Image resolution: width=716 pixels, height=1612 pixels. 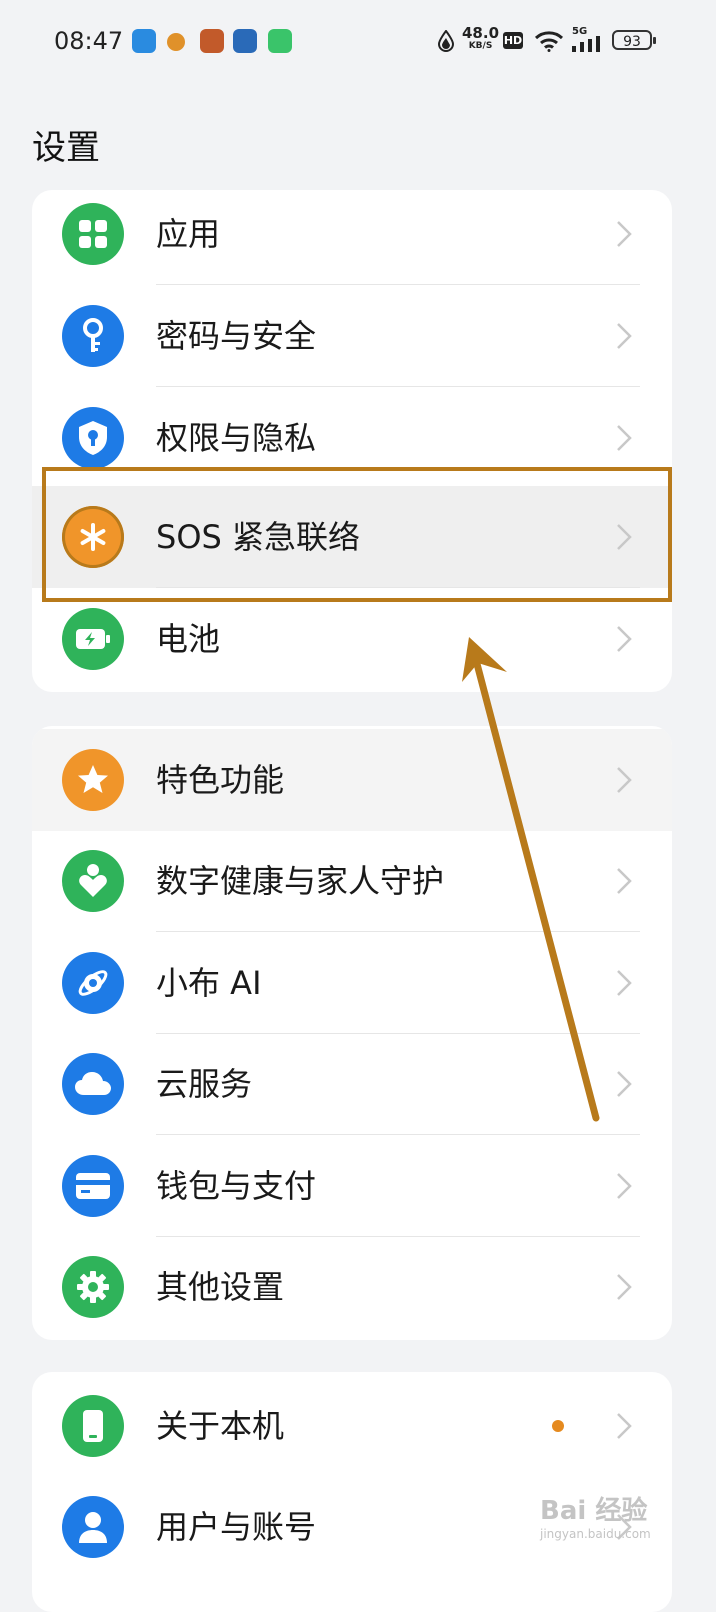 What do you see at coordinates (531, 879) in the screenshot?
I see `annotation-arrow` at bounding box center [531, 879].